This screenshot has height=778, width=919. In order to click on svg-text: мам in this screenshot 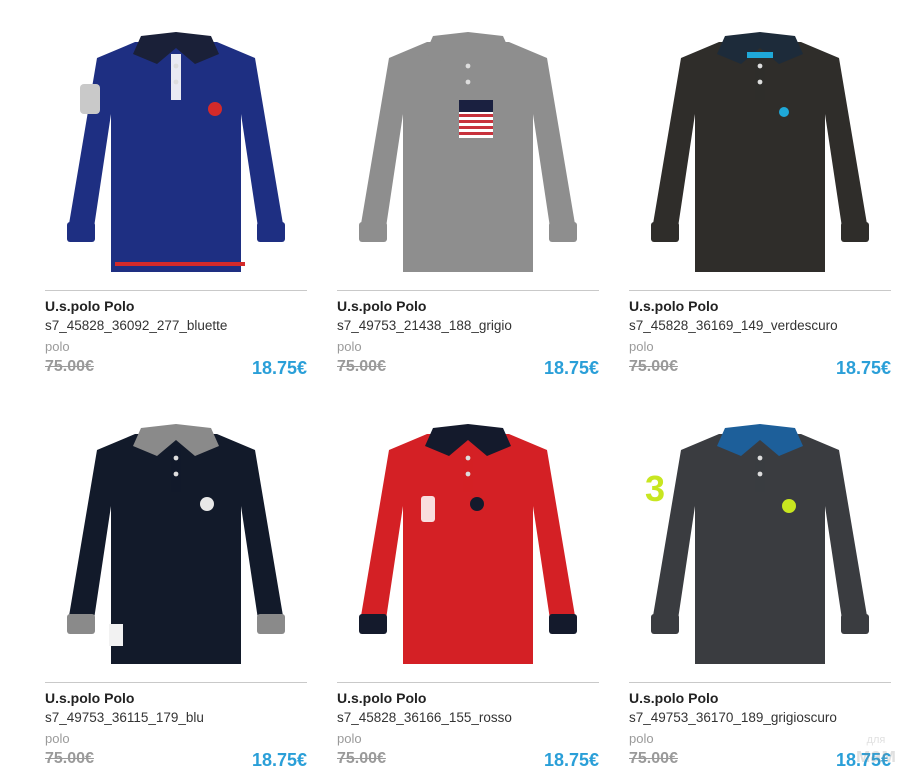, I will do `click(876, 755)`.